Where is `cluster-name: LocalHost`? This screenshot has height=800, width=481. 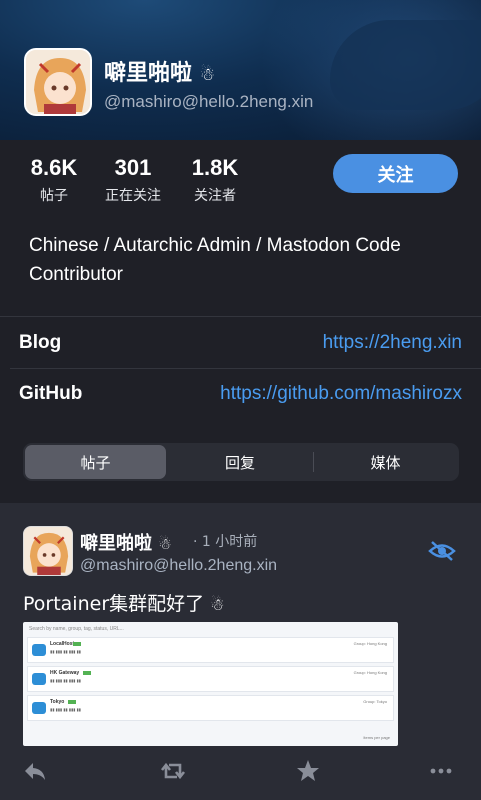 cluster-name: LocalHost is located at coordinates (62, 644).